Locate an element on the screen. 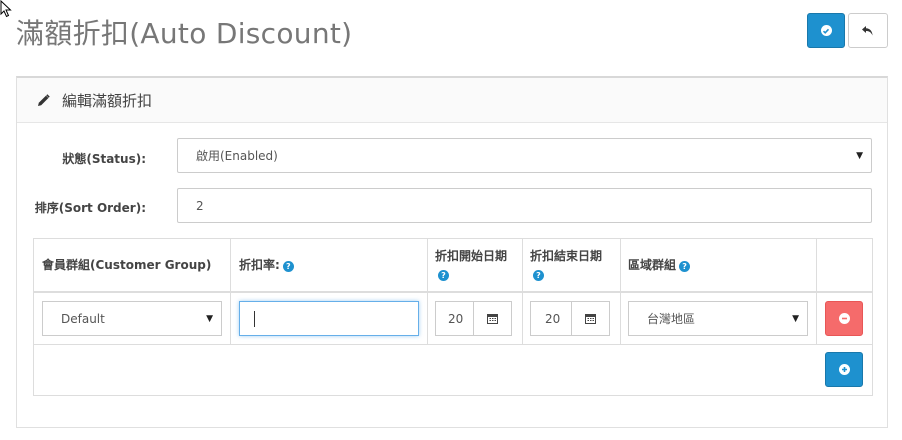 This screenshot has height=440, width=902. th-start-date: 折扣開始日期? is located at coordinates (471, 265).